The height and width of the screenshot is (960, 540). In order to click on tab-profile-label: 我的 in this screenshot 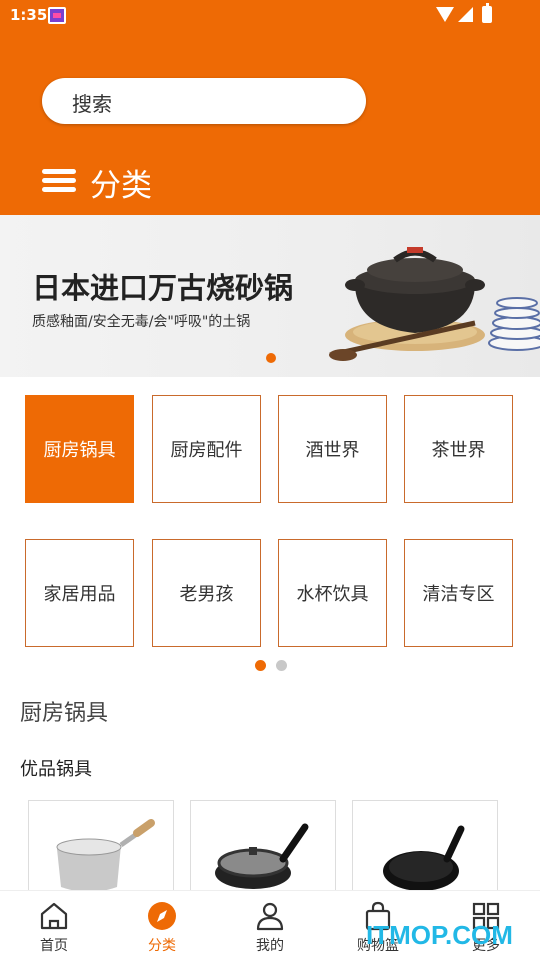, I will do `click(270, 946)`.